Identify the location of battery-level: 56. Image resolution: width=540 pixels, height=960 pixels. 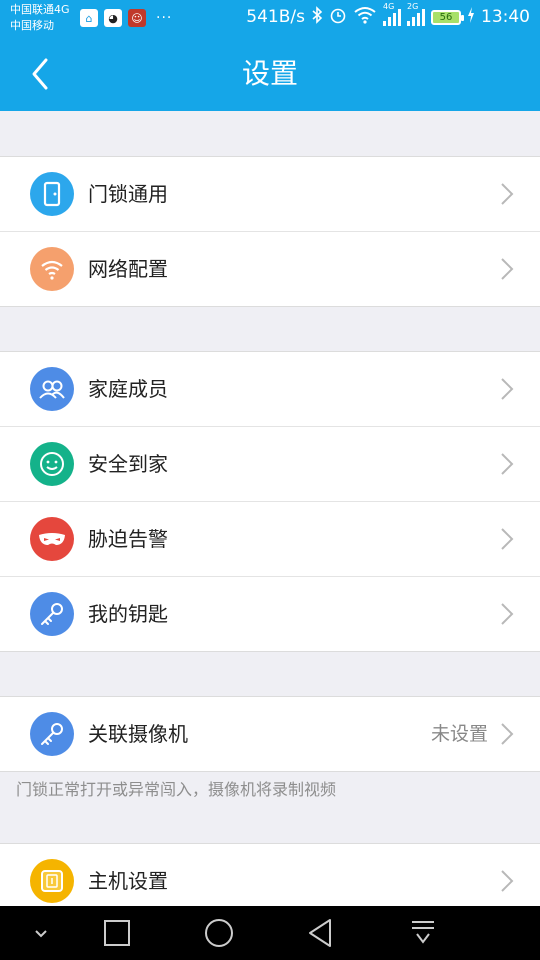
(446, 17).